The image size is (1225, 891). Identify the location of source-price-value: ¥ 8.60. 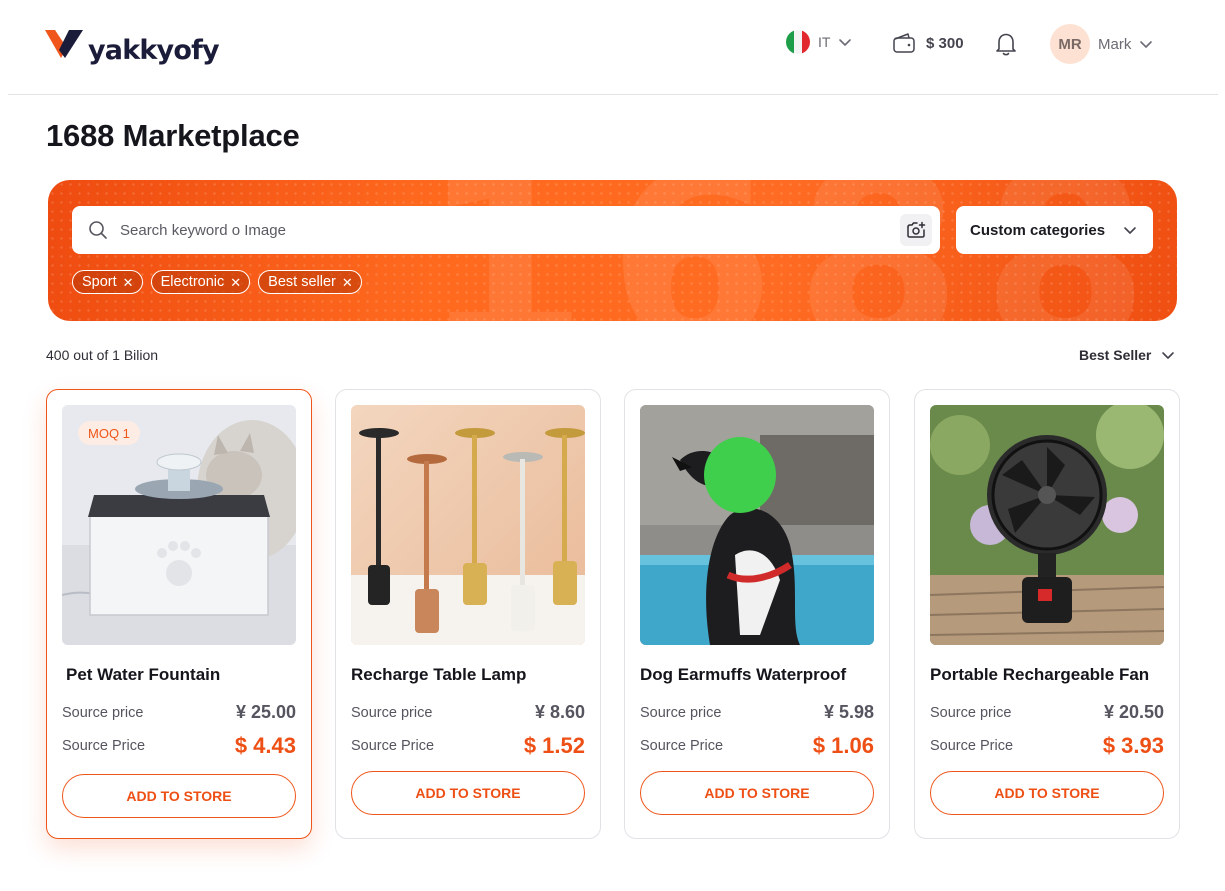
(559, 712).